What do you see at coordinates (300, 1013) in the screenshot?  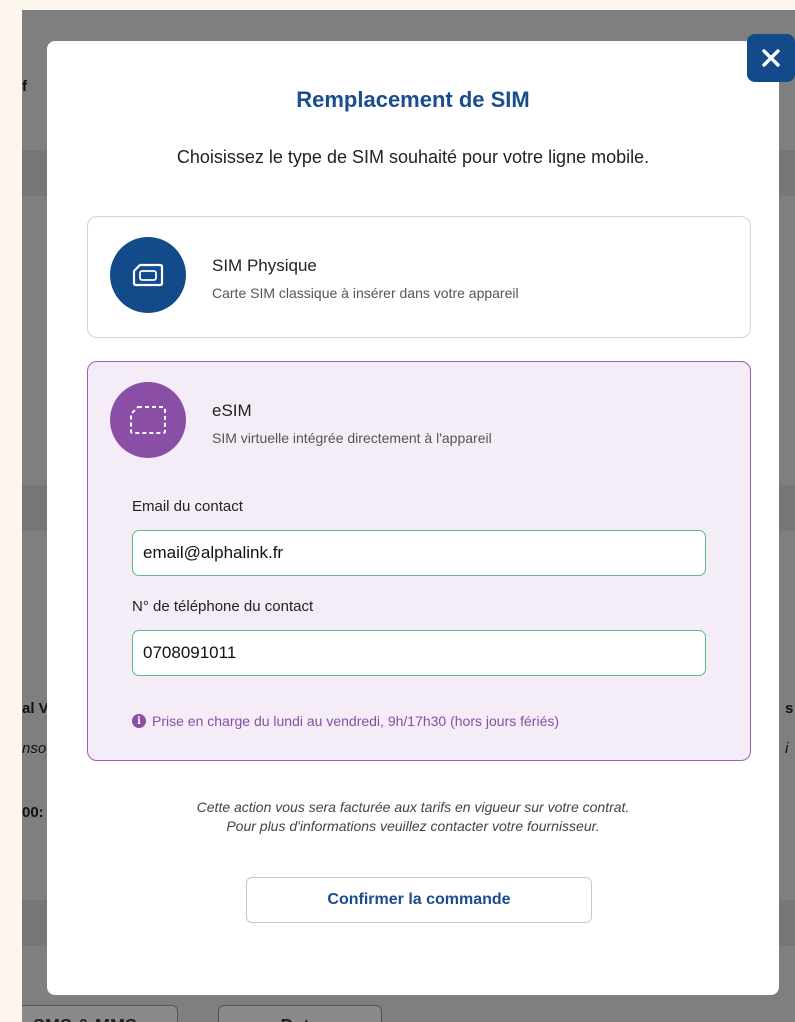 I see `background-tab-data: Data` at bounding box center [300, 1013].